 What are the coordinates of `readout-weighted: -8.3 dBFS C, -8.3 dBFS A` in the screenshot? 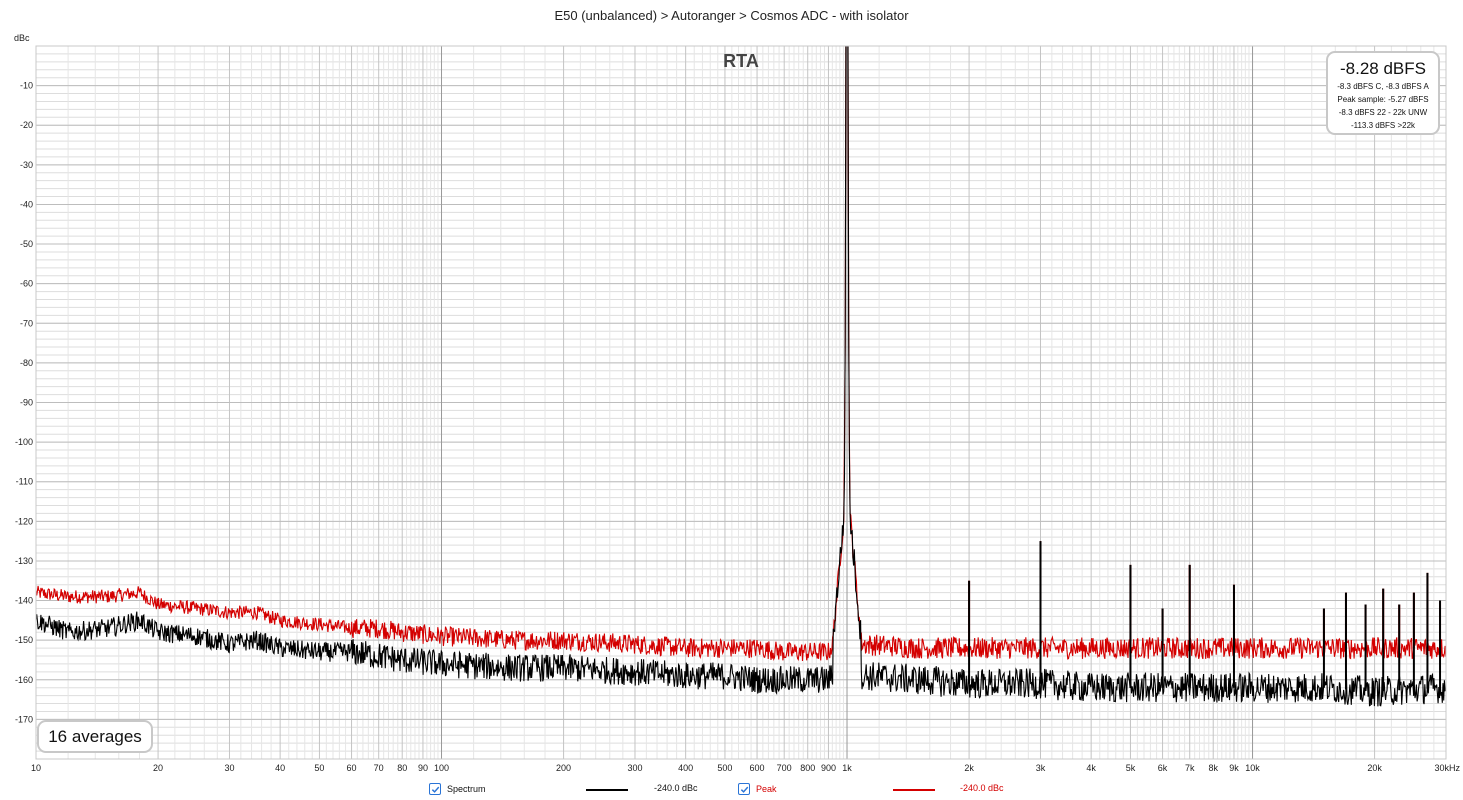 It's located at (1383, 86).